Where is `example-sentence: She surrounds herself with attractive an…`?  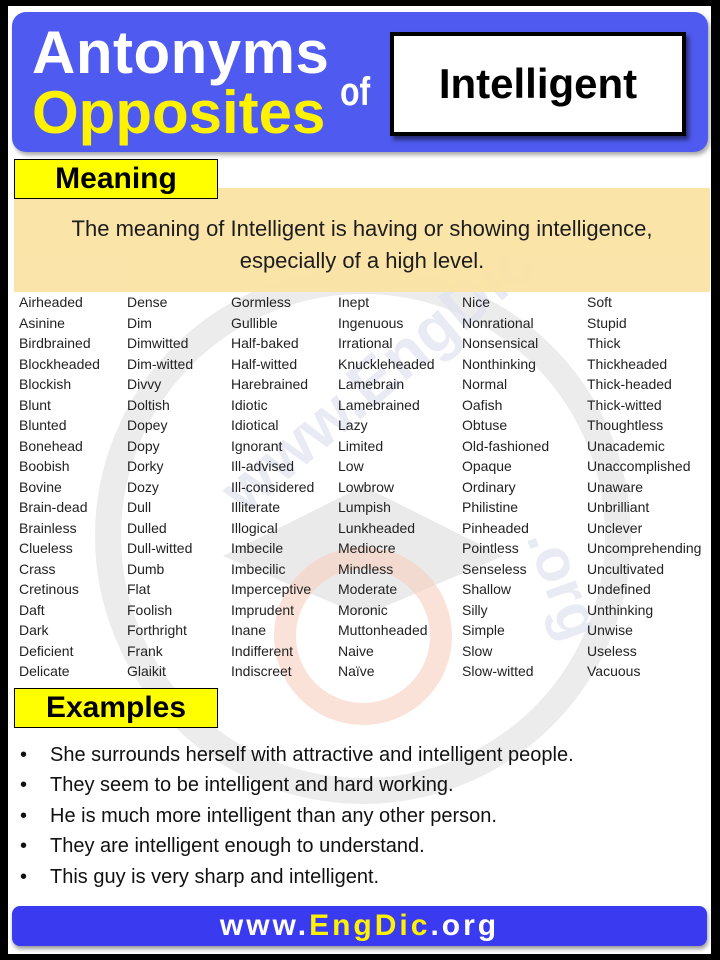 example-sentence: She surrounds herself with attractive an… is located at coordinates (296, 755).